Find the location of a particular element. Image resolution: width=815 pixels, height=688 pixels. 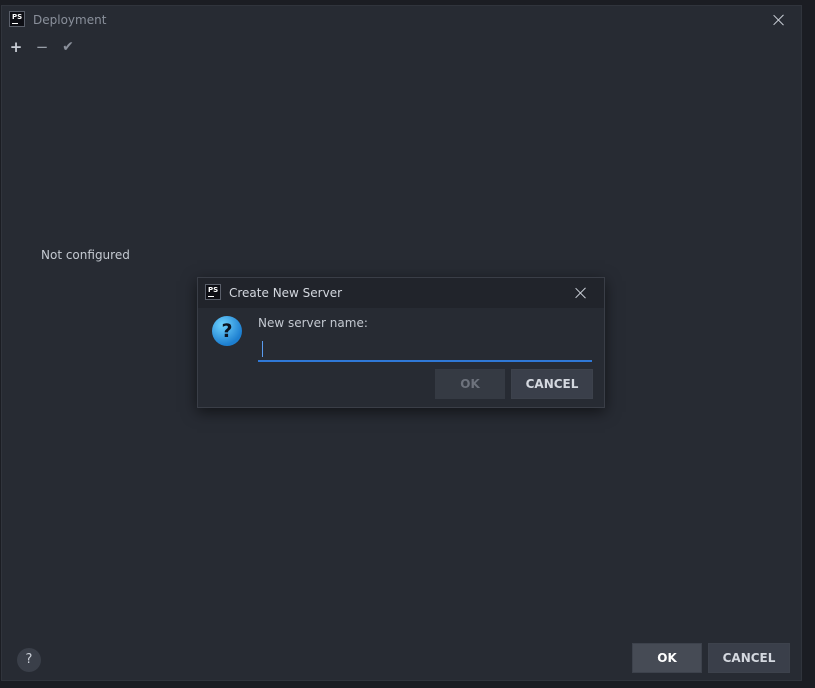

dialog-cancel-button: CANCEL is located at coordinates (552, 384).